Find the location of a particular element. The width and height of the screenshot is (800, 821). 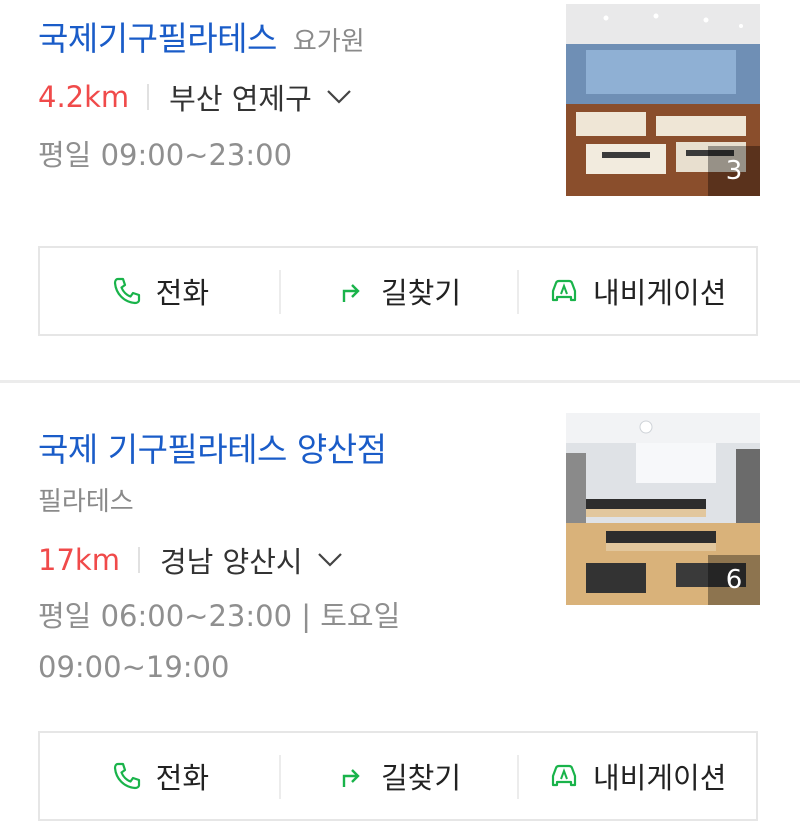

photo-count-badge: 3 is located at coordinates (734, 171).